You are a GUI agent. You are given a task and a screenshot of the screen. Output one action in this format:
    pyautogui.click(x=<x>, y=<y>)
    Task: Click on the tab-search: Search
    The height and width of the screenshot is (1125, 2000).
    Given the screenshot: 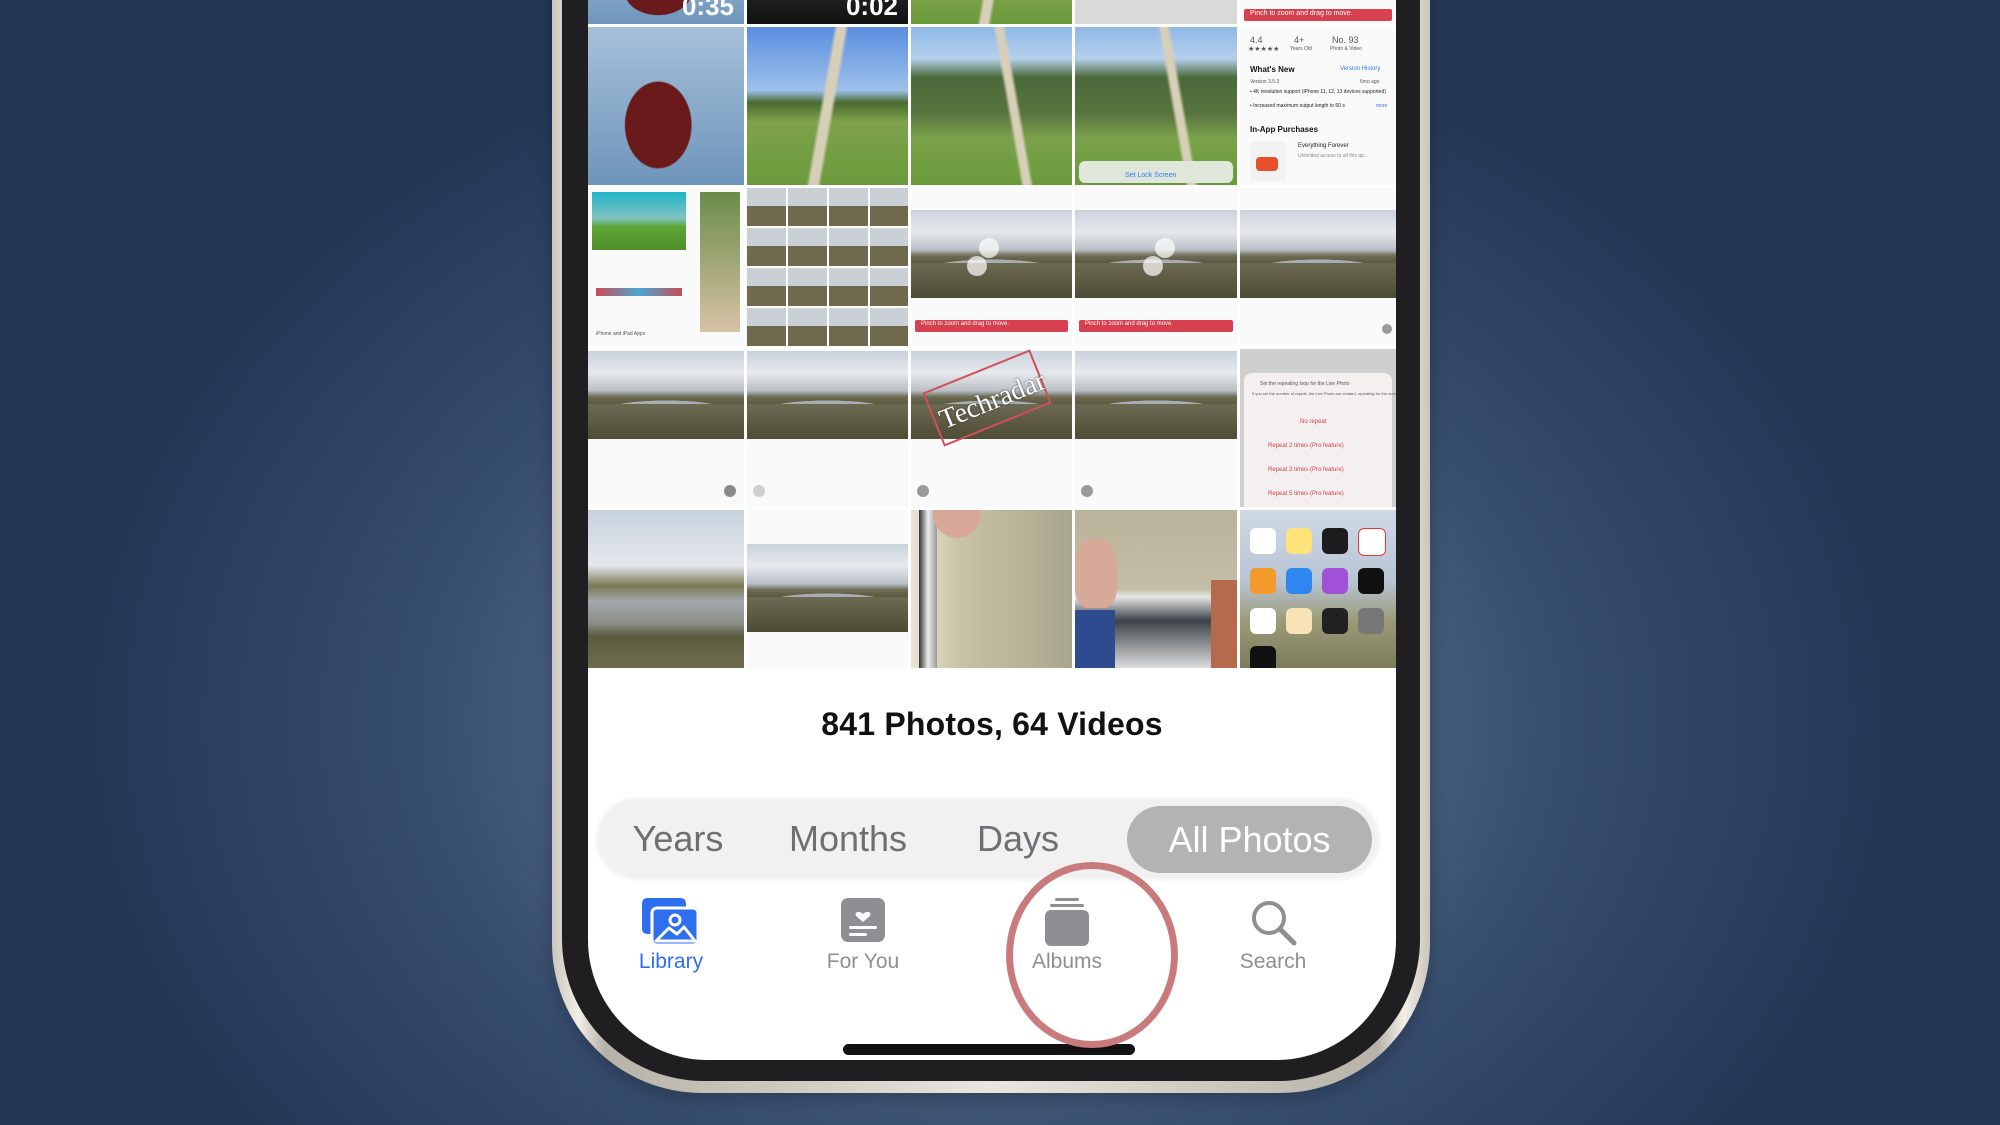 What is the action you would take?
    pyautogui.click(x=1273, y=938)
    